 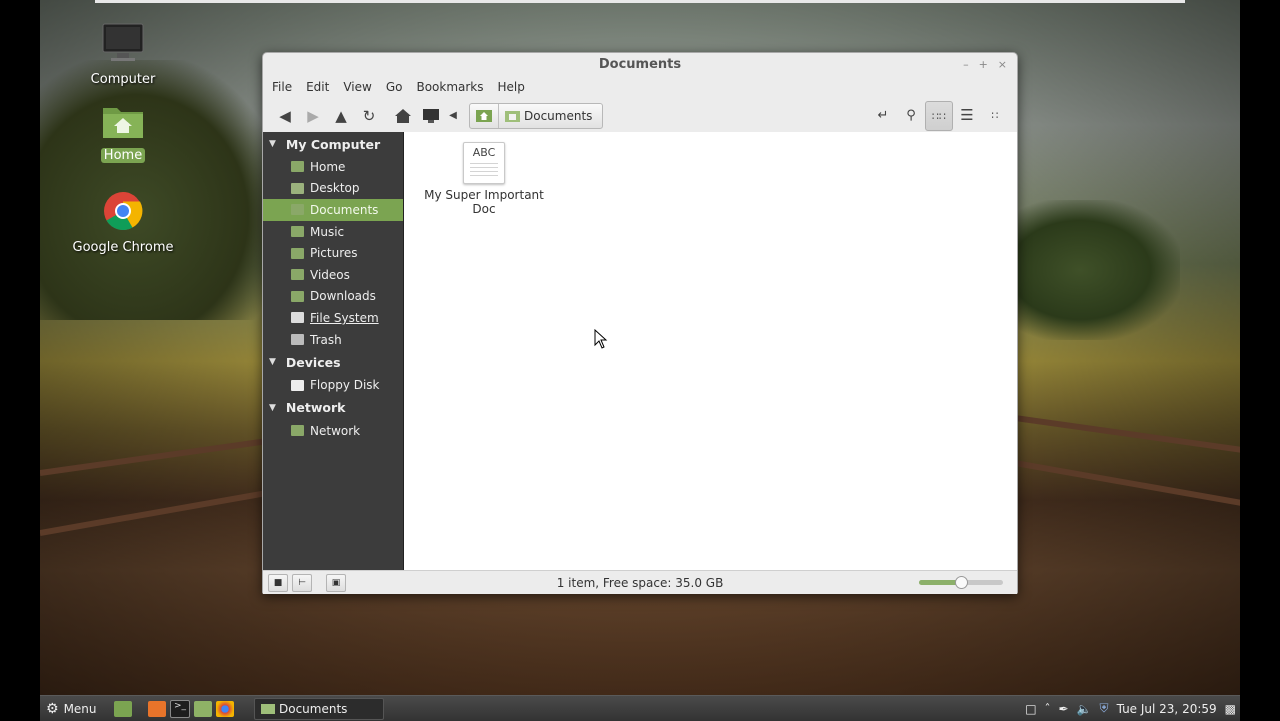 I want to click on sidebar-item-label: Home, so click(x=328, y=166).